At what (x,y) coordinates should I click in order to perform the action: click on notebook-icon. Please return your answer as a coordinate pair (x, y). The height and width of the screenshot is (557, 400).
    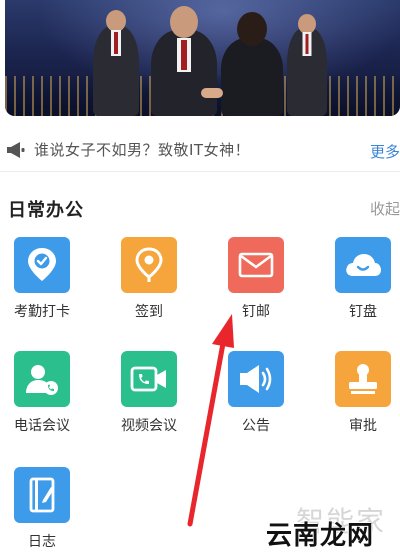
    Looking at the image, I should click on (42, 495).